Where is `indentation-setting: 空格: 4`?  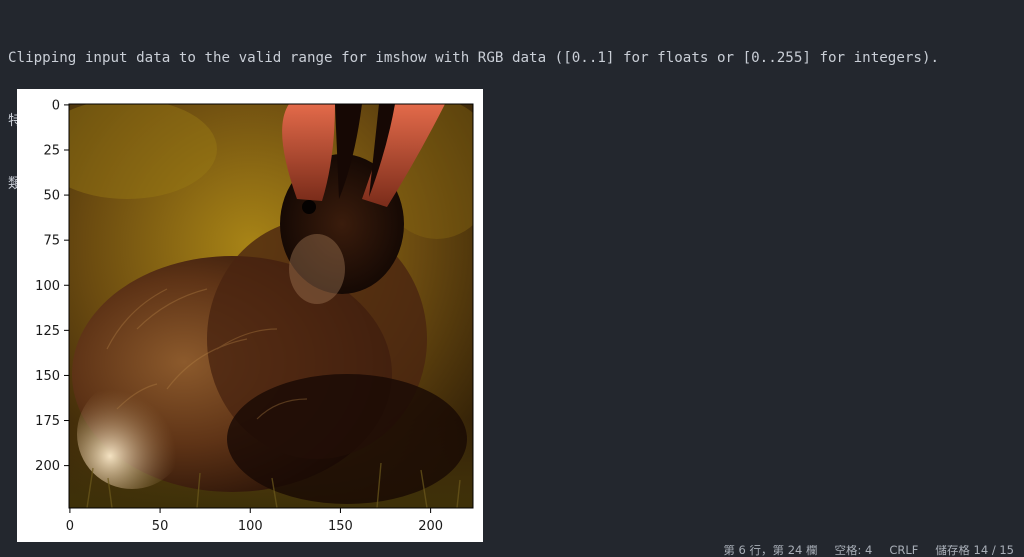 indentation-setting: 空格: 4 is located at coordinates (853, 551).